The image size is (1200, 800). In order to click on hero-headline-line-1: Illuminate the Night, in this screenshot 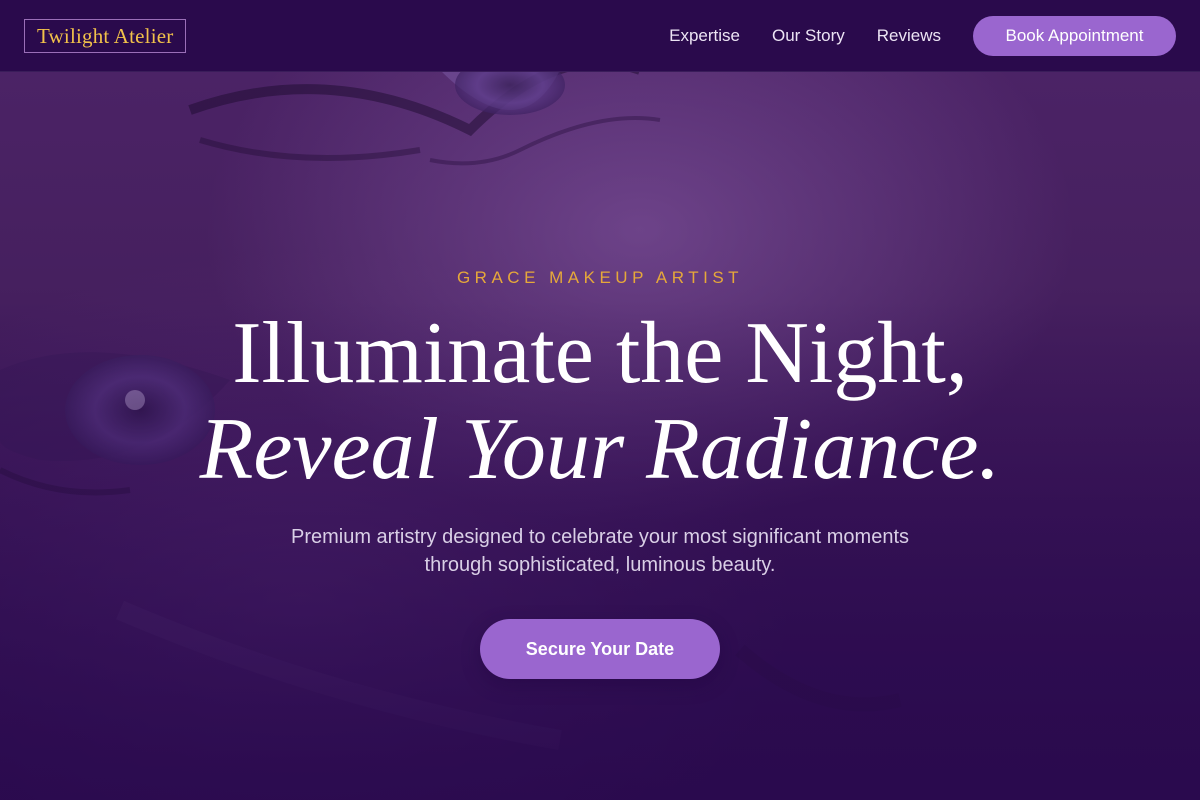, I will do `click(600, 353)`.